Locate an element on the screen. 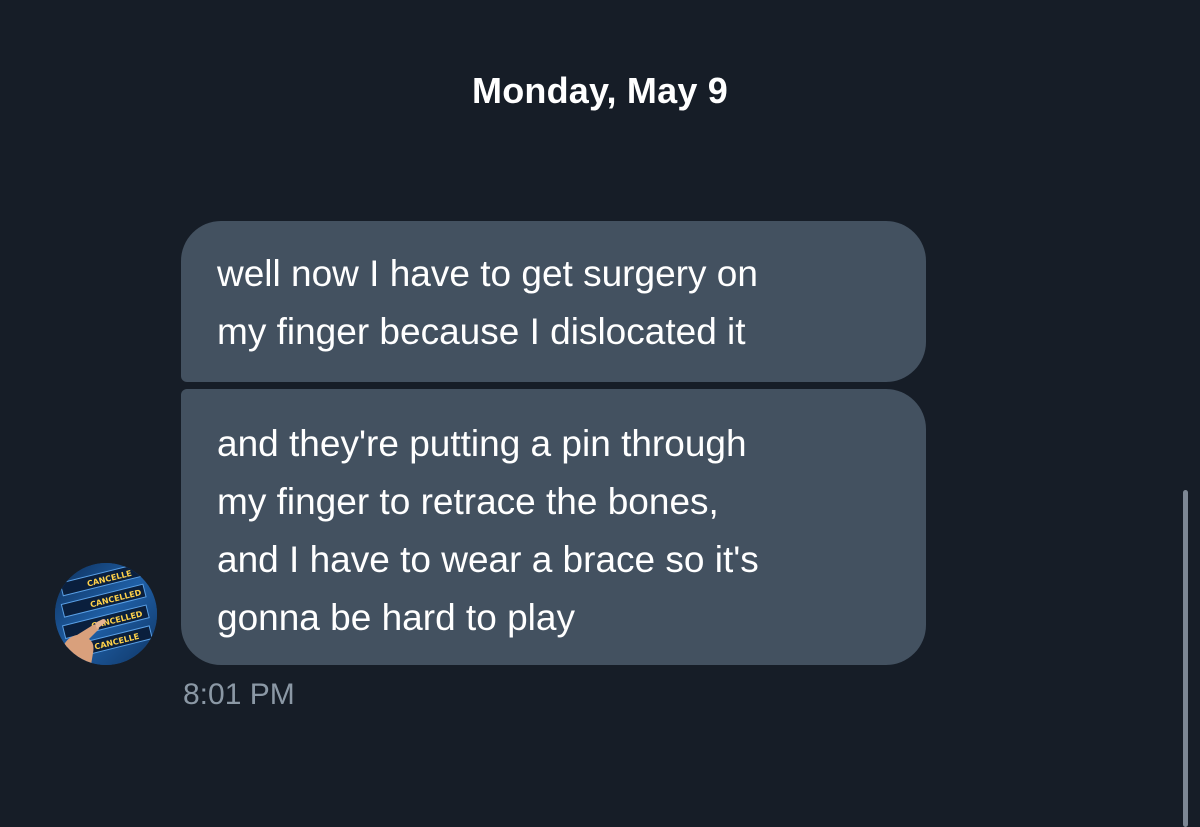  sender-avatar: CANCELLE CANCELLED CANCELLED CANCELLE is located at coordinates (106, 614).